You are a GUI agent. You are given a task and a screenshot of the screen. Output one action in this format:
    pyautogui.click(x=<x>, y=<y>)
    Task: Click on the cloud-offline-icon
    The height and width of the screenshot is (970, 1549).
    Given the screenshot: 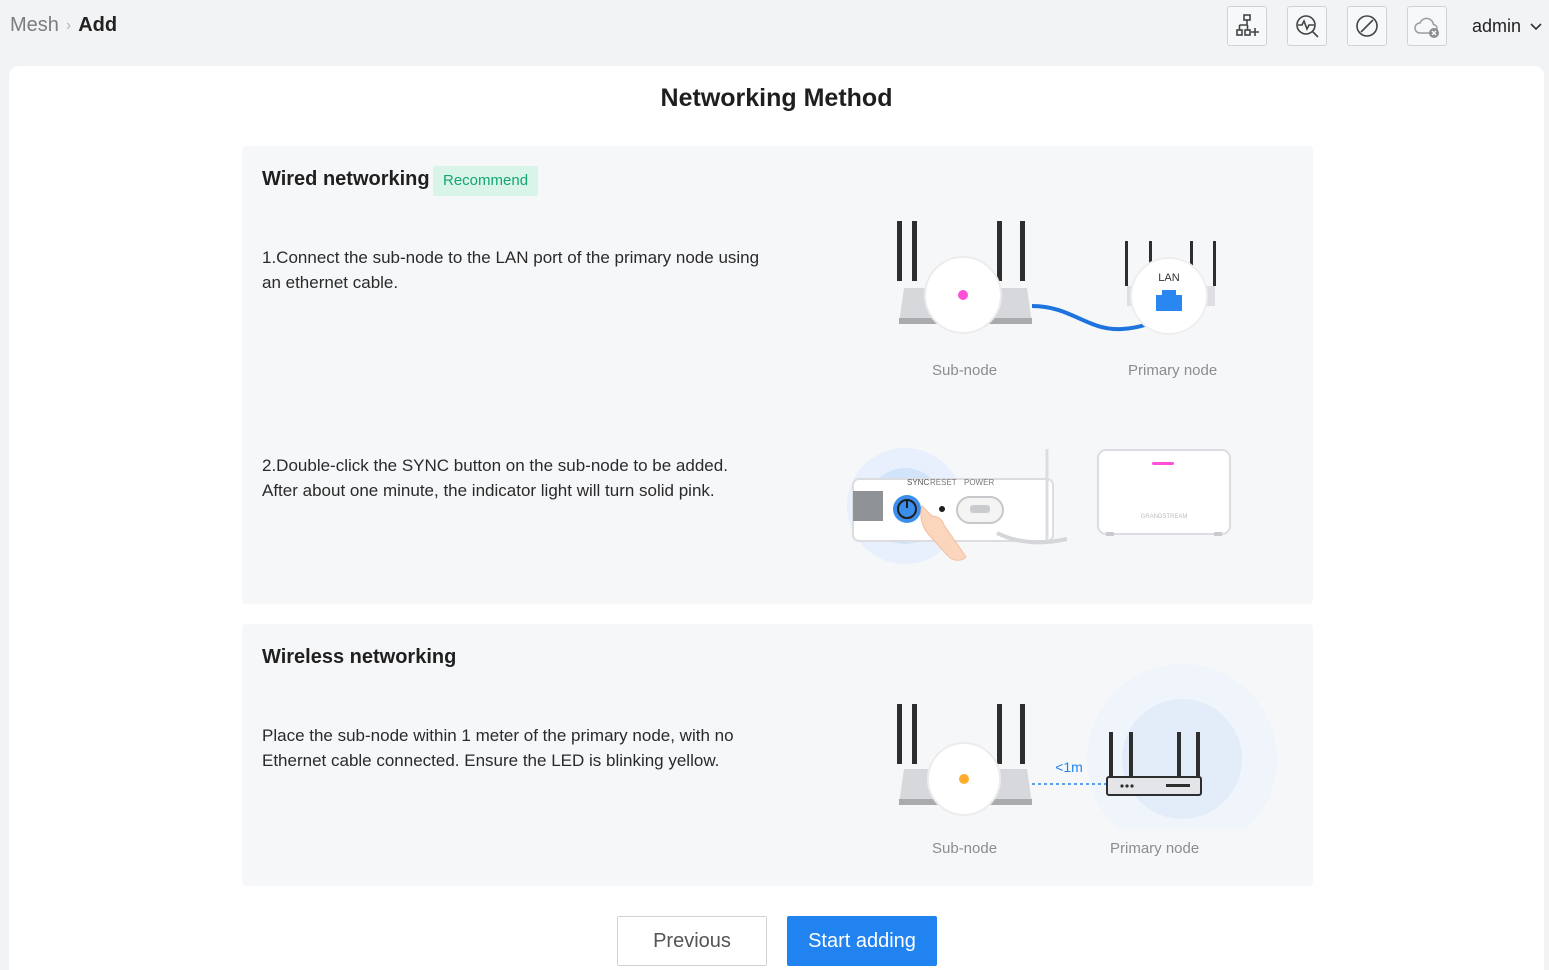 What is the action you would take?
    pyautogui.click(x=1426, y=27)
    